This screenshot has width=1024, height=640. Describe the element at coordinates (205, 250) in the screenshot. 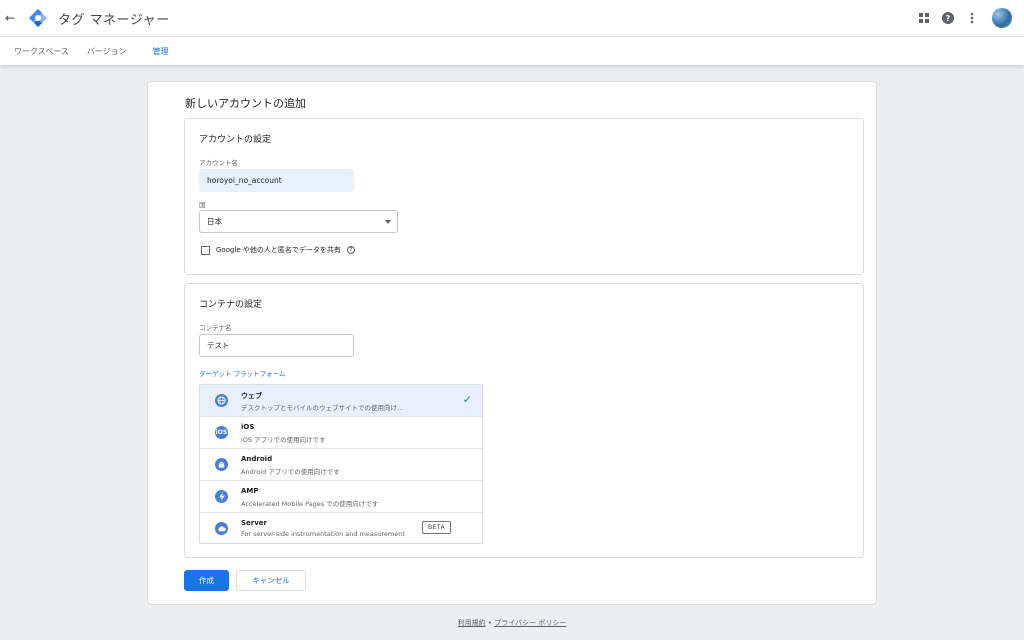

I see `share-data-checkbox` at that location.